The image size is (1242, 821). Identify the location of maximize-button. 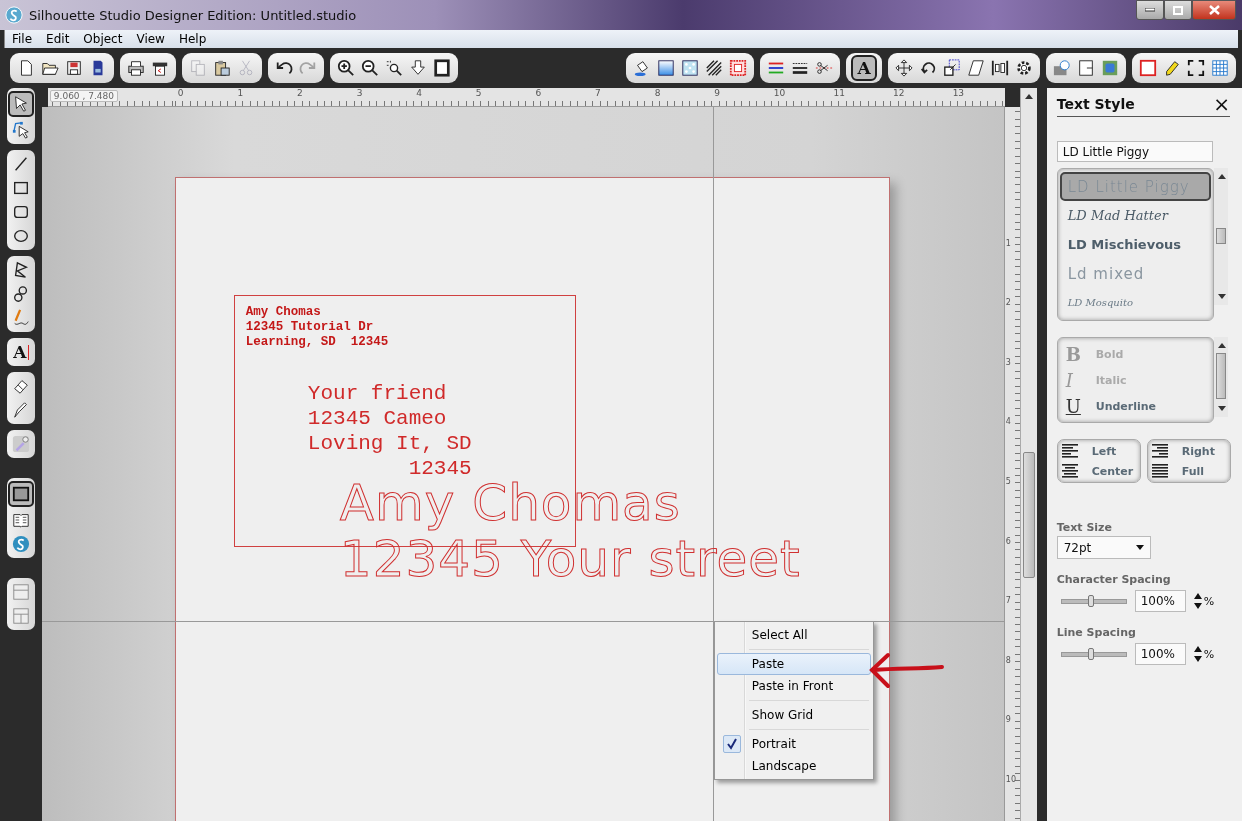
(1178, 10).